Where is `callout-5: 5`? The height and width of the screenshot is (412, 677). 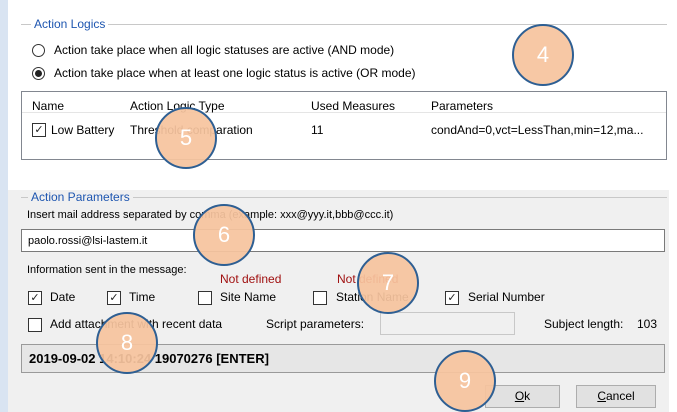
callout-5: 5 is located at coordinates (186, 138).